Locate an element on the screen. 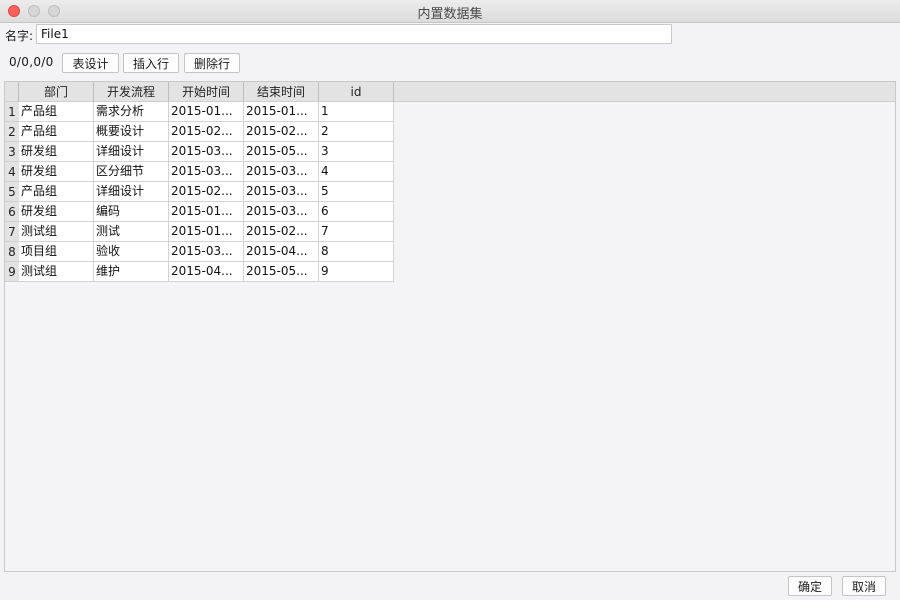  table-cell-id: 4 is located at coordinates (356, 172).